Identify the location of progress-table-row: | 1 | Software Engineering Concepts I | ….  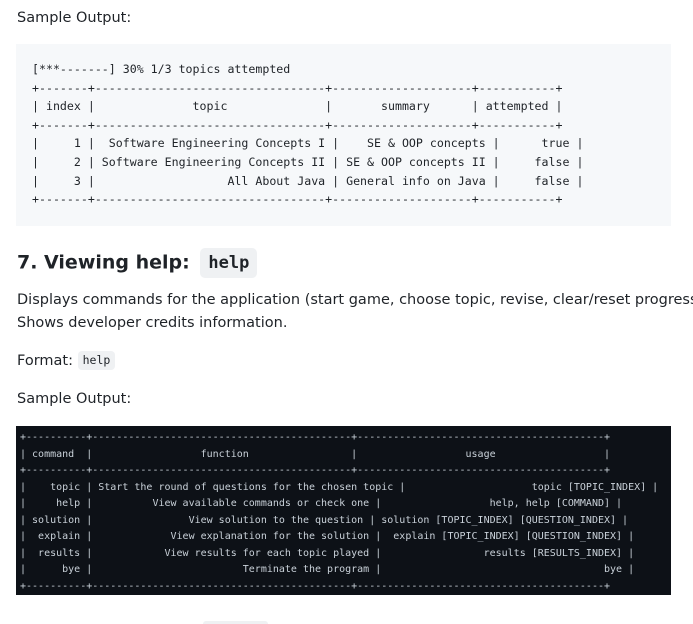
(308, 143).